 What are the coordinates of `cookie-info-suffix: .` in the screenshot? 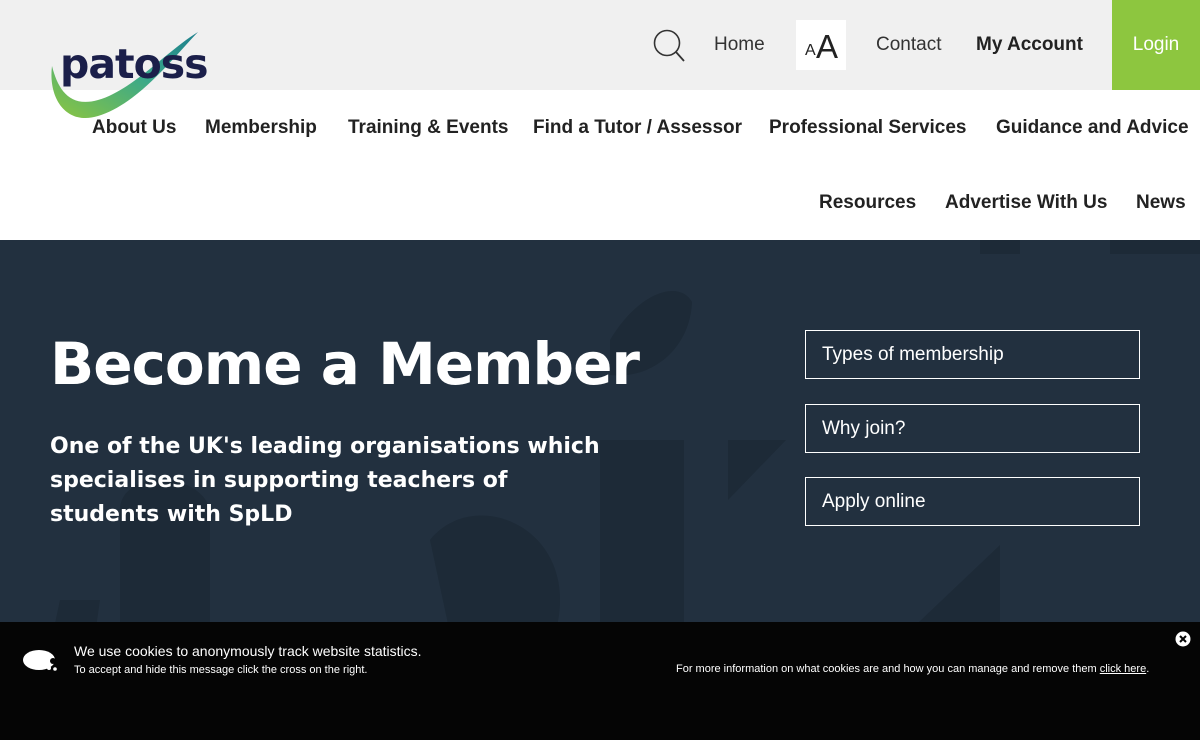 It's located at (1148, 669).